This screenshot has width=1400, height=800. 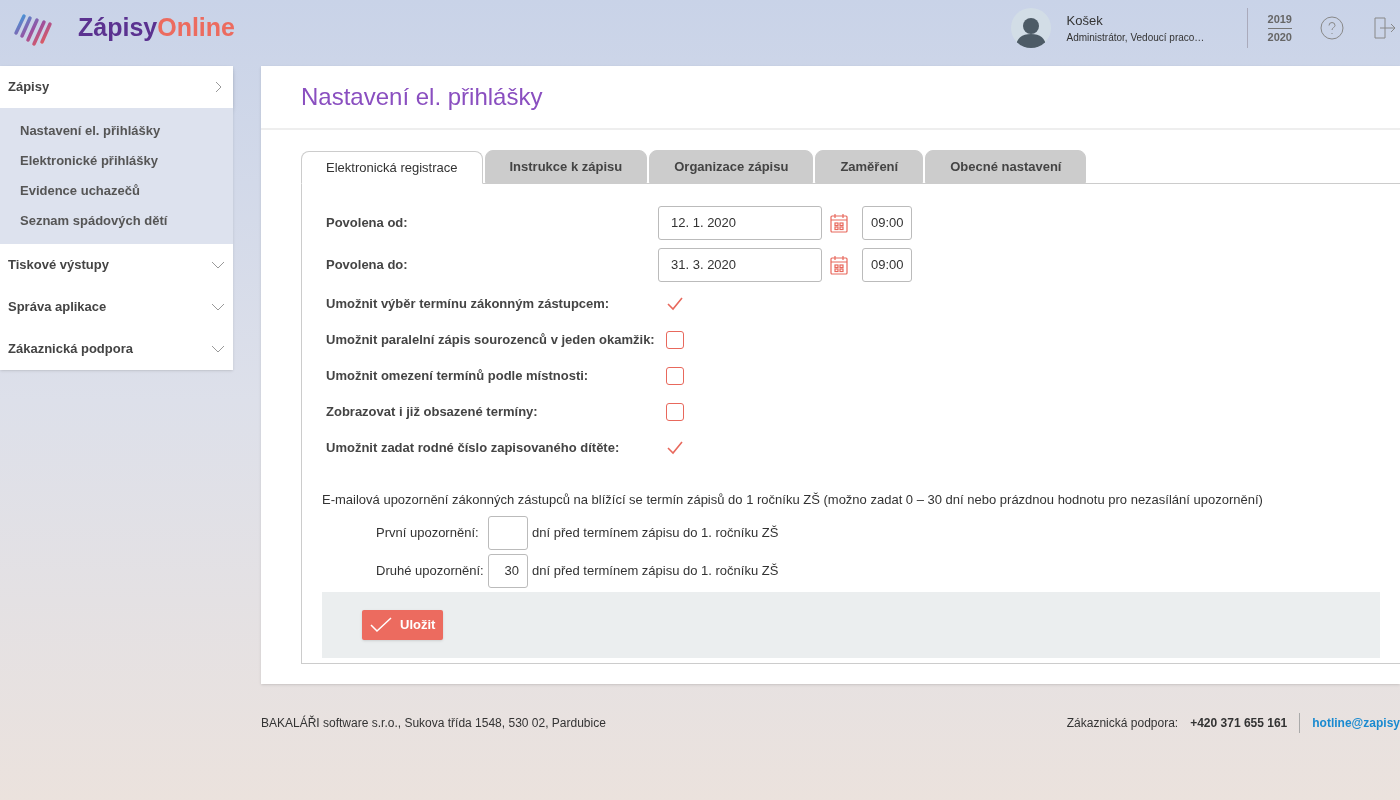 I want to click on field-label: Povolena od:, so click(x=367, y=223).